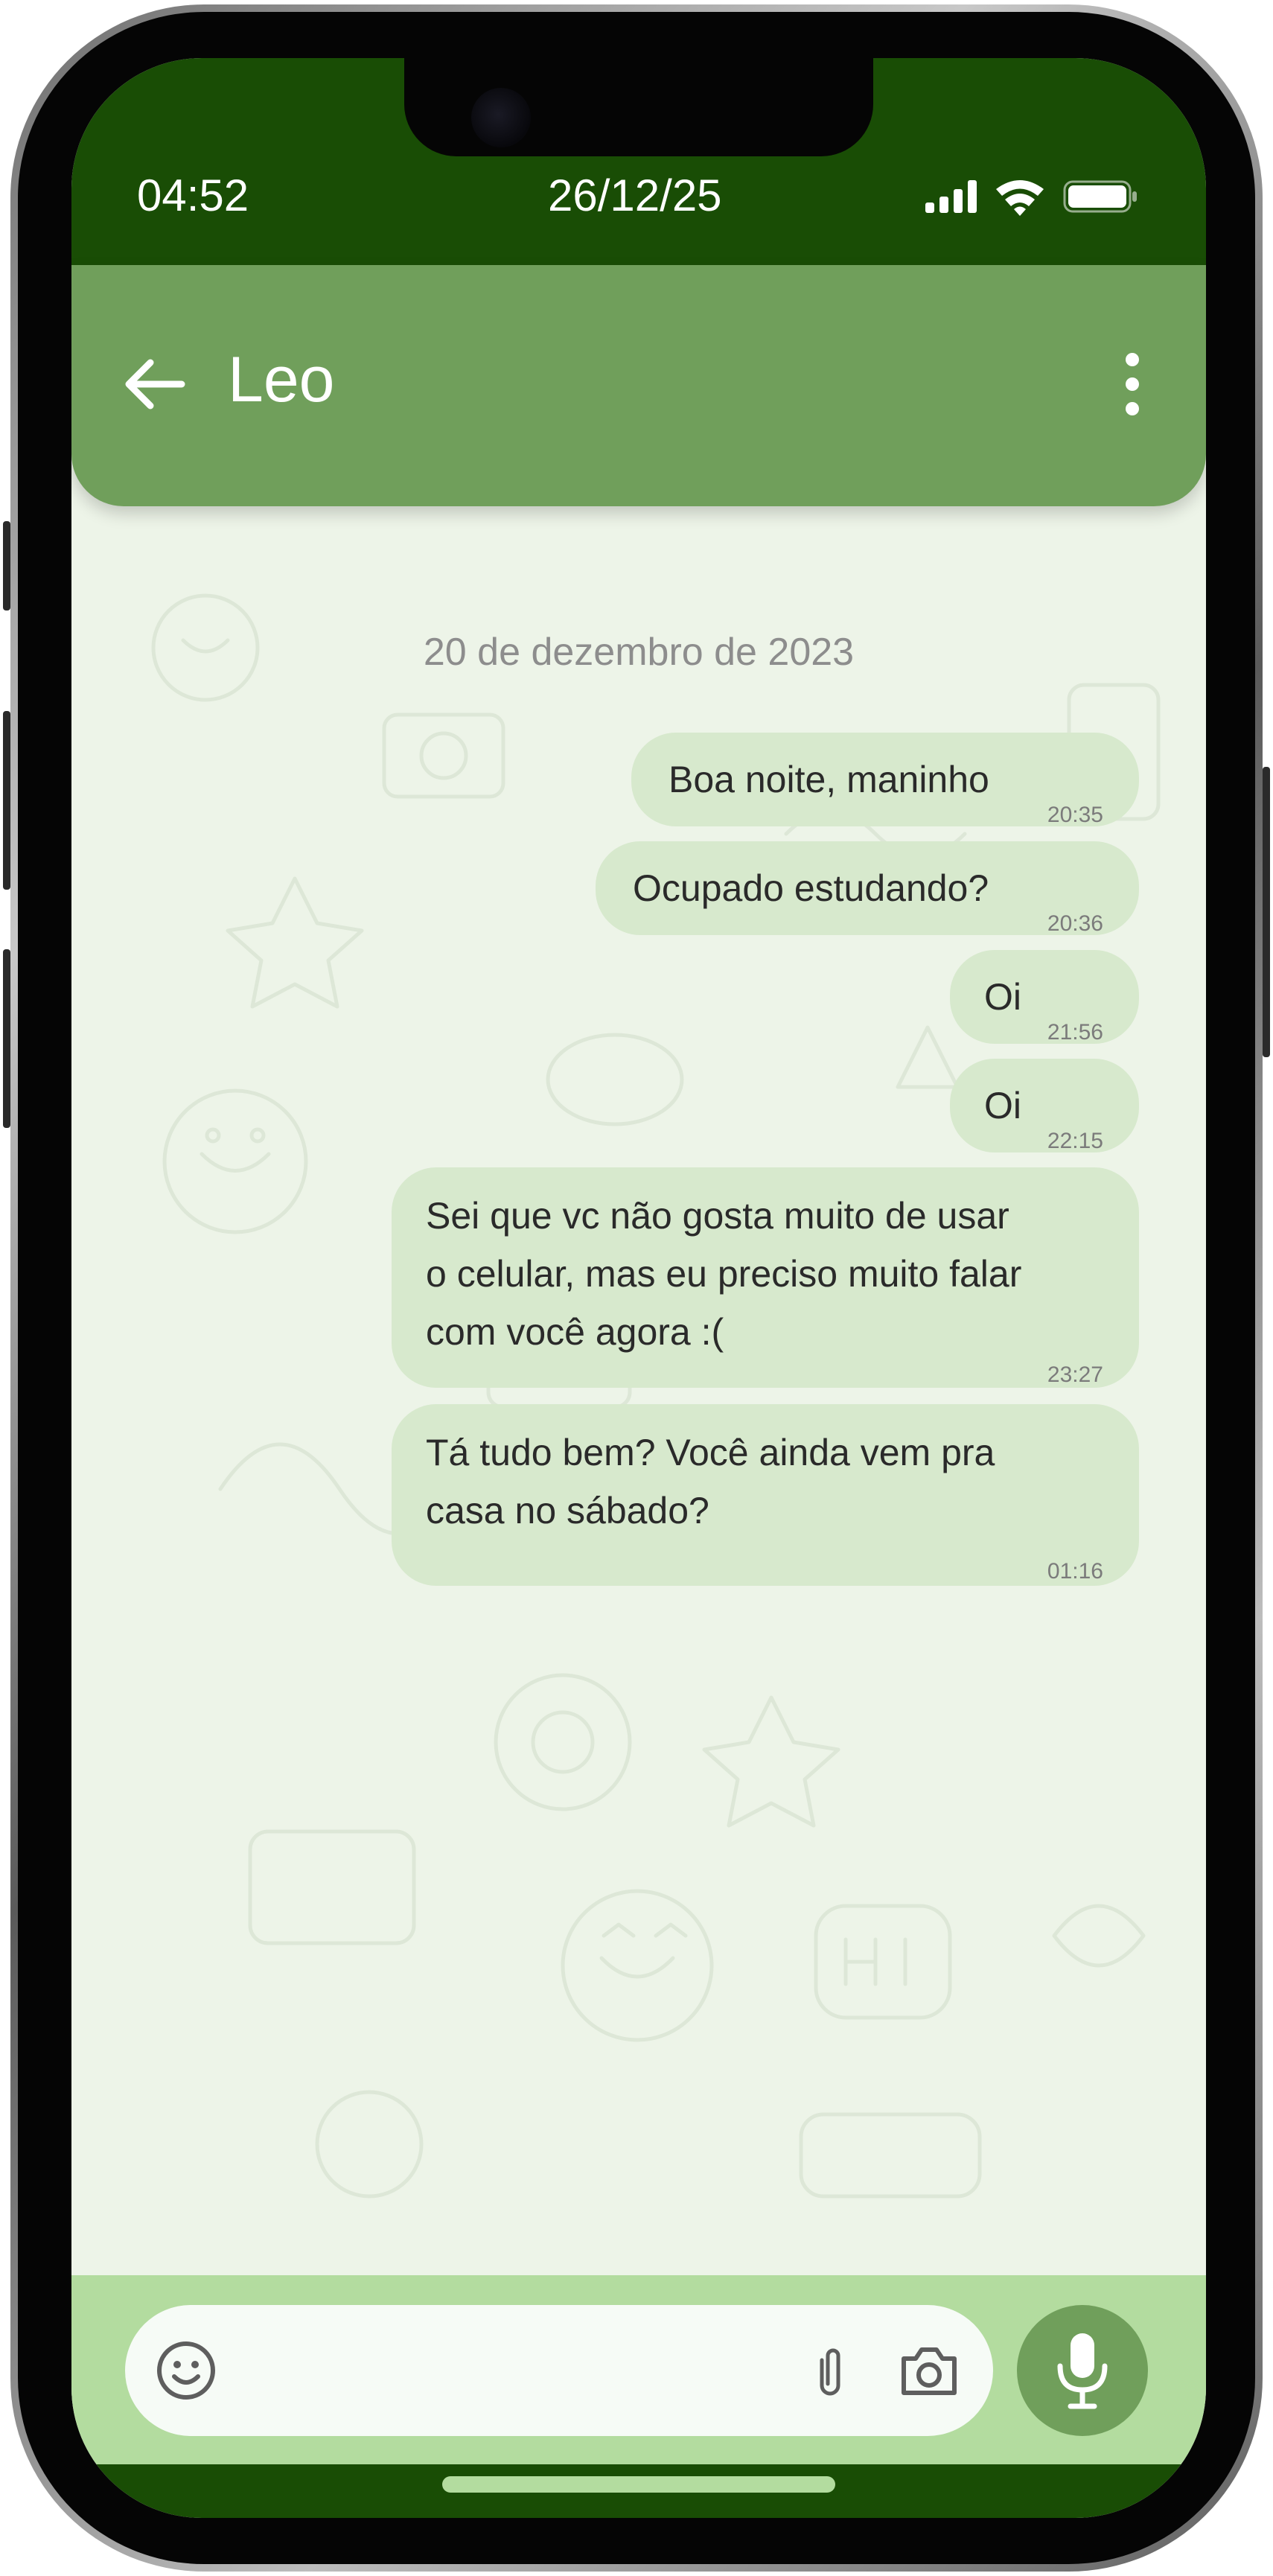  I want to click on message-bubble: Oi 22:15, so click(1045, 1106).